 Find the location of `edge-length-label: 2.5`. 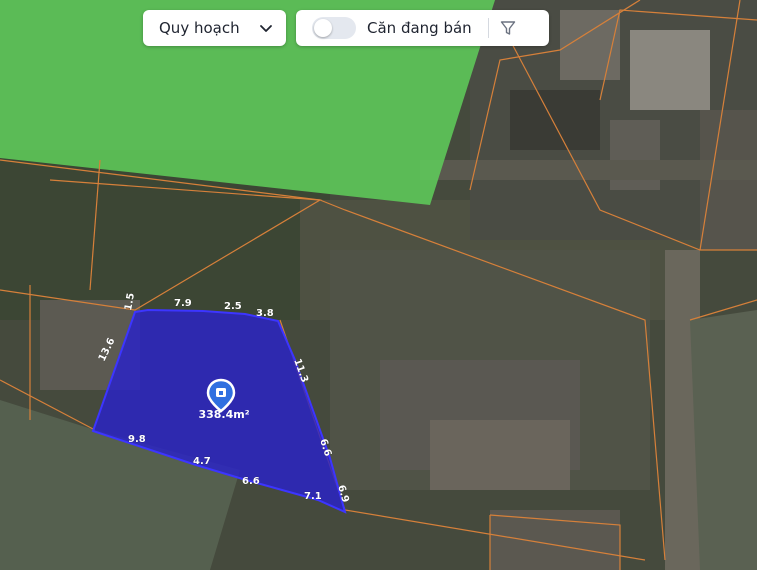

edge-length-label: 2.5 is located at coordinates (233, 306).